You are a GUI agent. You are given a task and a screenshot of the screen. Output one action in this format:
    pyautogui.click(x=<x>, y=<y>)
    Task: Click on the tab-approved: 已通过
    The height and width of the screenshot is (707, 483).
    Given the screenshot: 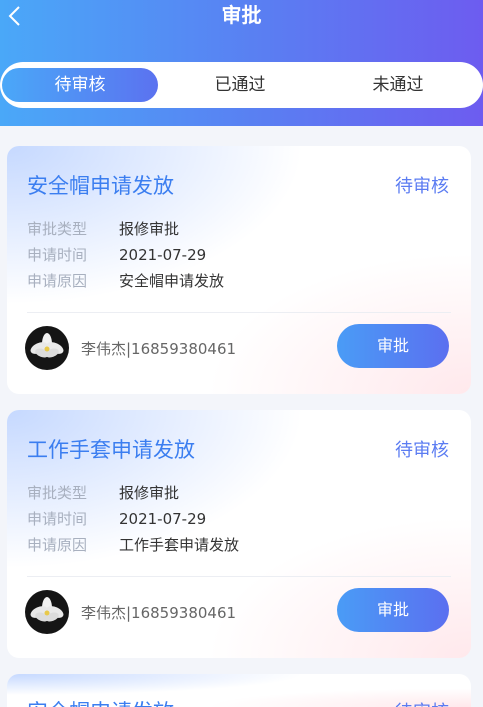 What is the action you would take?
    pyautogui.click(x=240, y=85)
    